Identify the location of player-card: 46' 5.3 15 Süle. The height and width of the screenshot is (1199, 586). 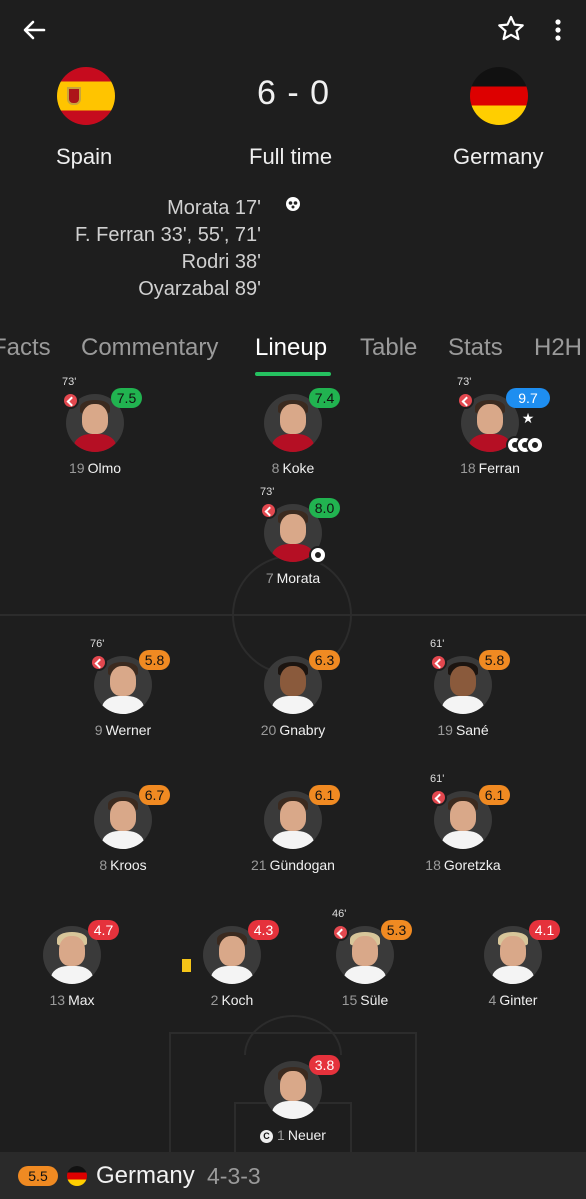
(365, 964).